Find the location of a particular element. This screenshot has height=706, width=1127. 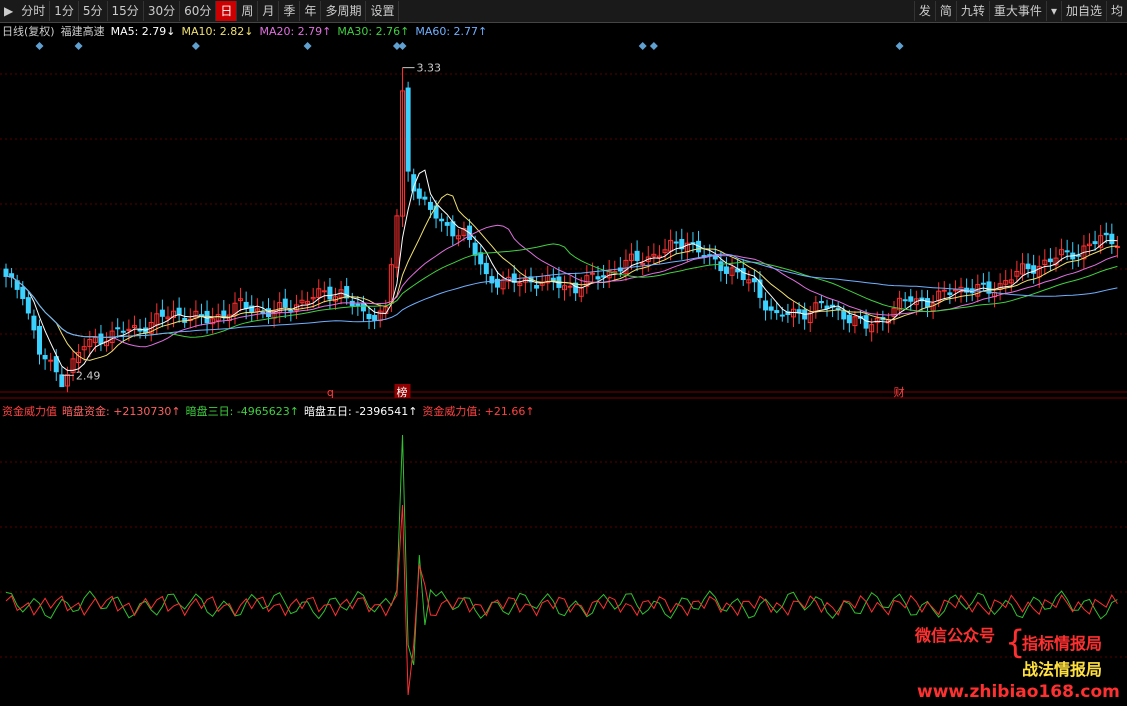

sub-legend-0: 资金威力值 is located at coordinates (29, 411).